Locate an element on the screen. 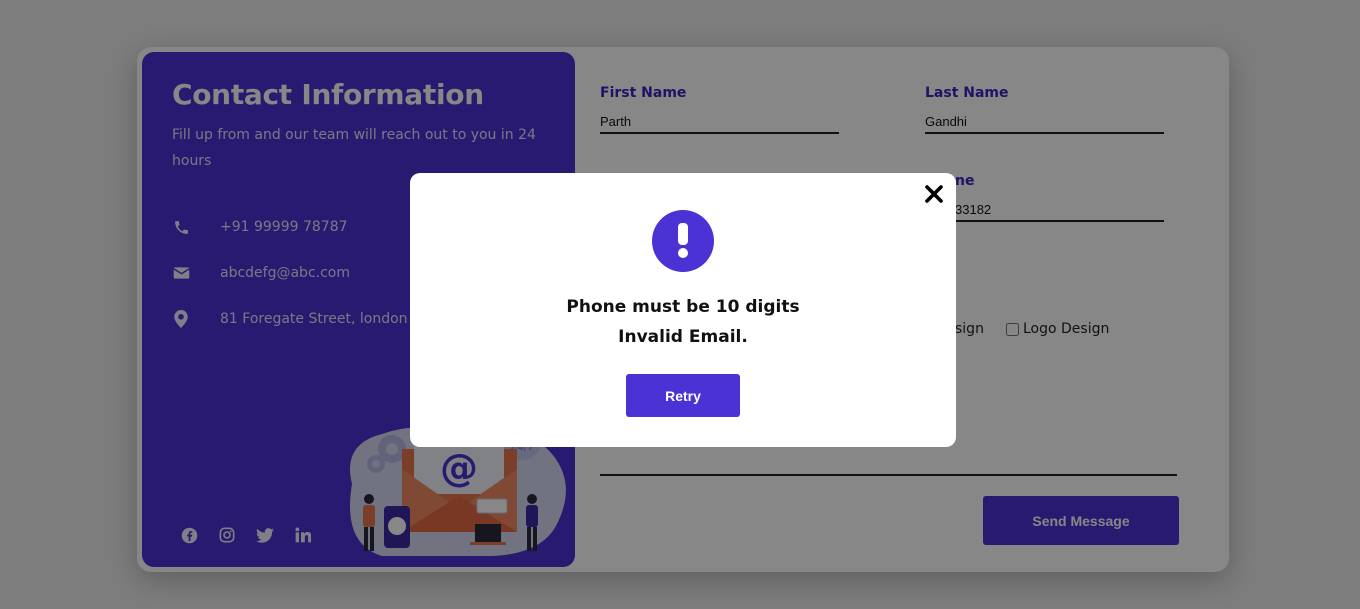 The height and width of the screenshot is (609, 1360). retry-button: Retry is located at coordinates (683, 395).